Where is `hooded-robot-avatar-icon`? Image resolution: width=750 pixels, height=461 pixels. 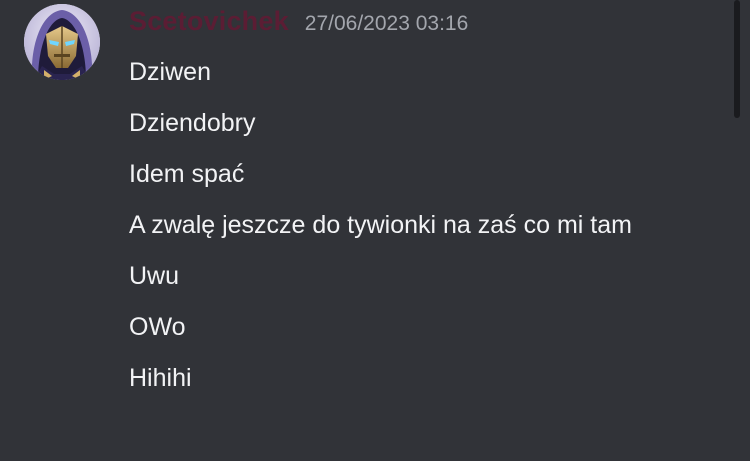 hooded-robot-avatar-icon is located at coordinates (62, 42).